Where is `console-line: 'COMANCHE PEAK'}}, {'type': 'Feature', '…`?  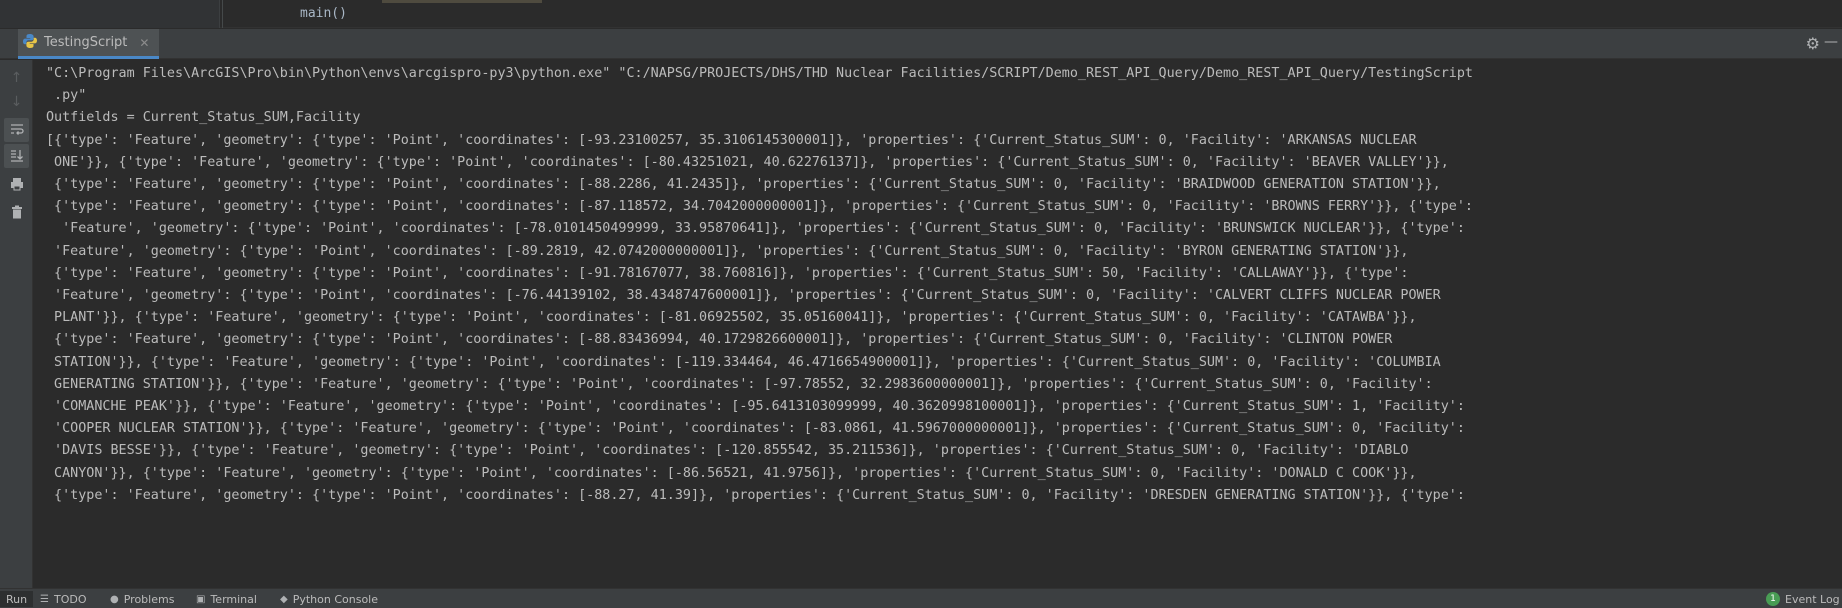 console-line: 'COMANCHE PEAK'}}, {'type': 'Feature', '… is located at coordinates (755, 407).